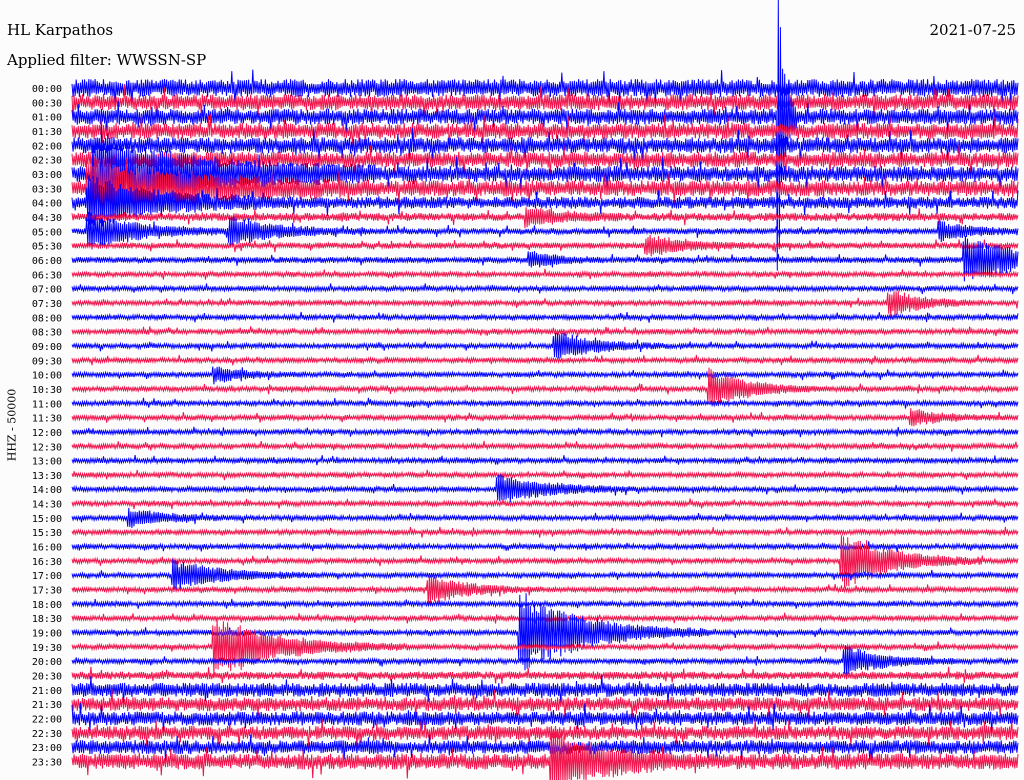 Image resolution: width=1024 pixels, height=780 pixels. What do you see at coordinates (47, 361) in the screenshot?
I see `time-tick-label: 09:30` at bounding box center [47, 361].